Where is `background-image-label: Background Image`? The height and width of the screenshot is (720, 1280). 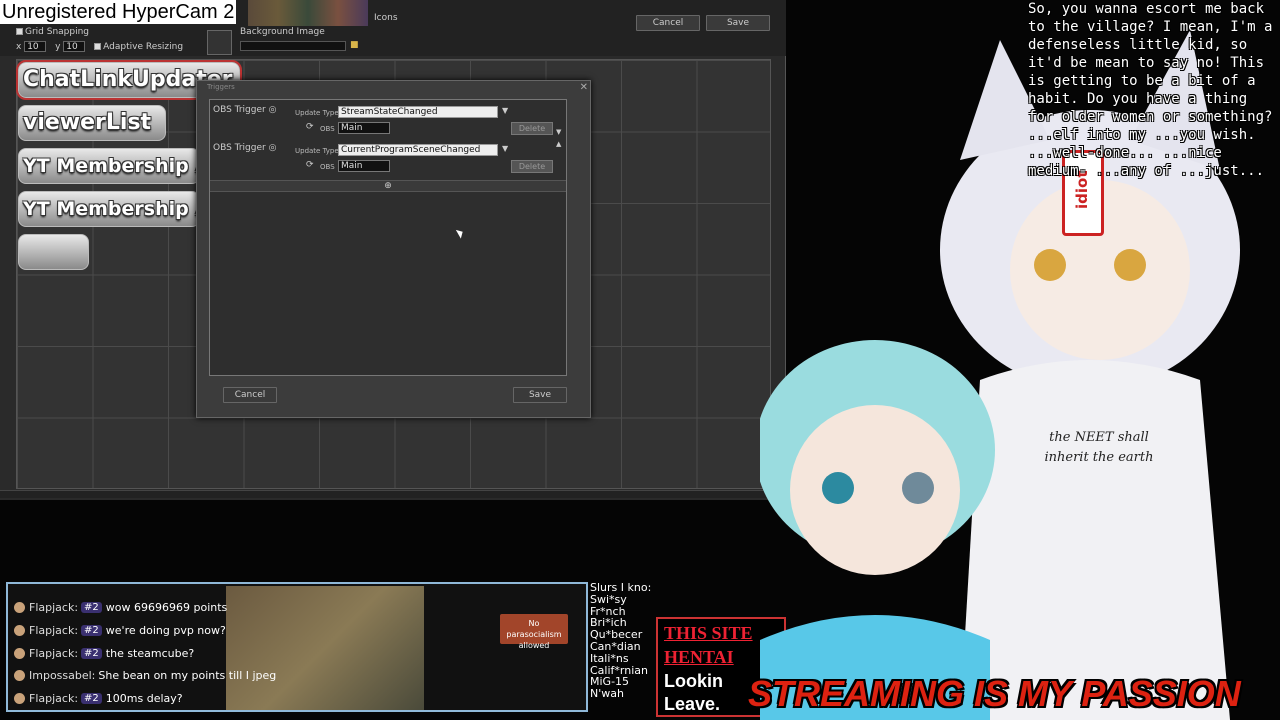 background-image-label: Background Image is located at coordinates (282, 32).